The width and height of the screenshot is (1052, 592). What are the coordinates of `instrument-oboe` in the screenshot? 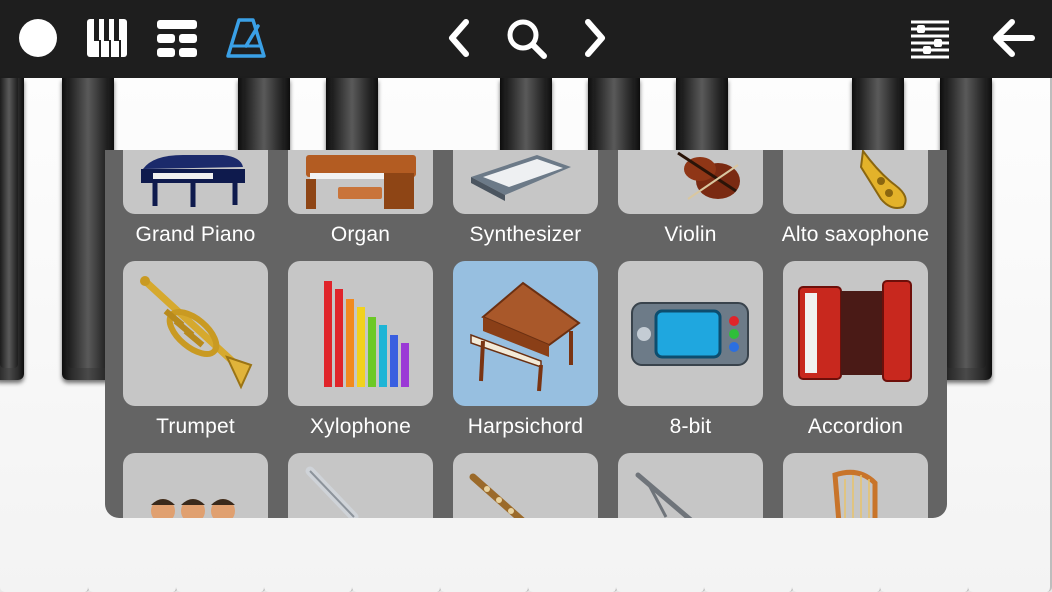 It's located at (525, 485).